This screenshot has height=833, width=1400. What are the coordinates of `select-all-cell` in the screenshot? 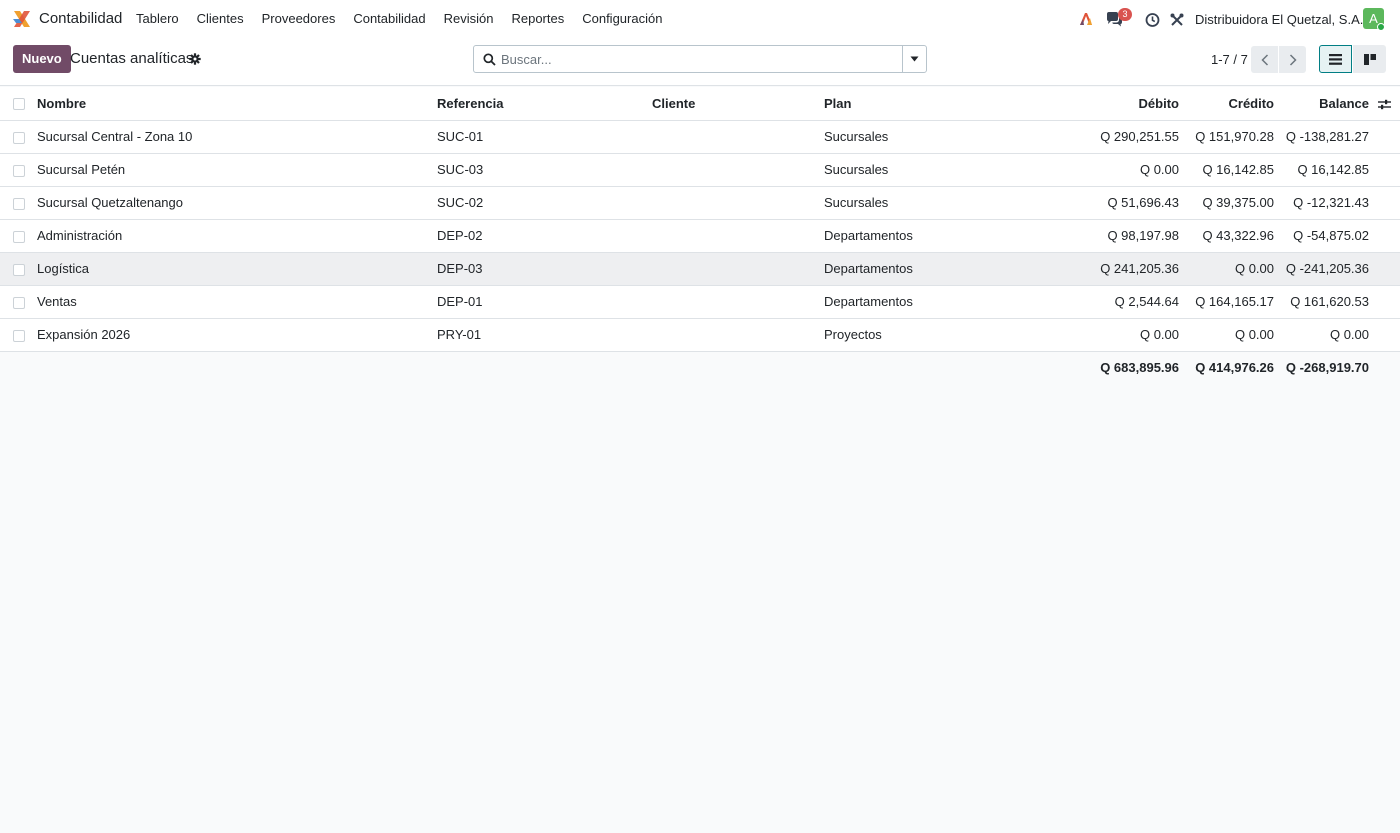 It's located at (18, 103).